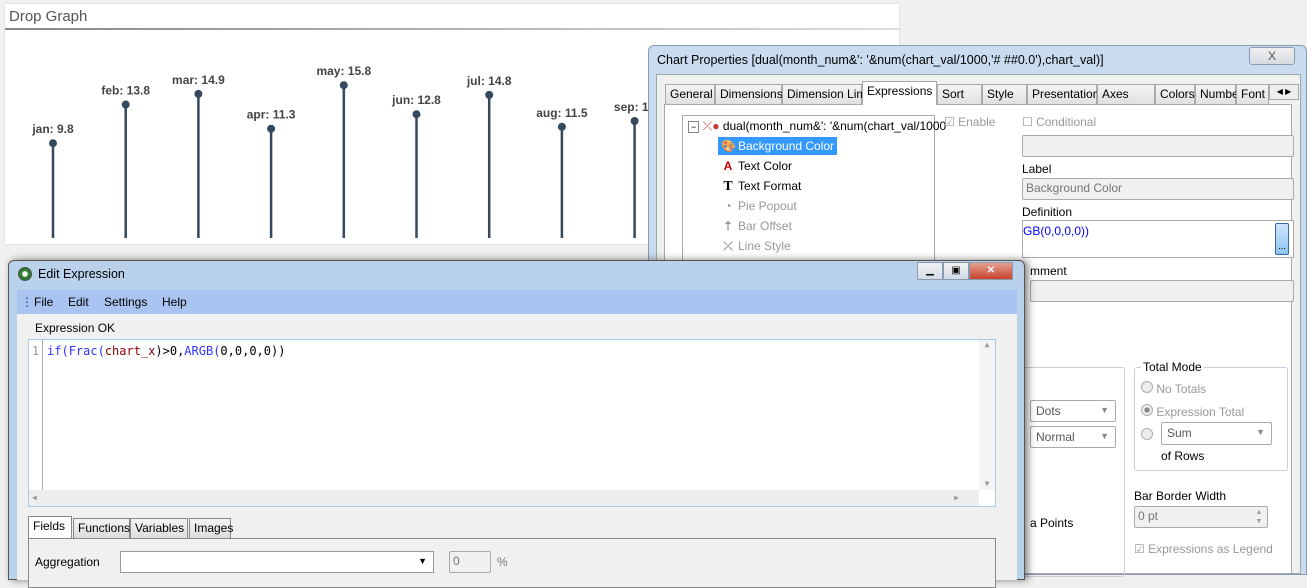 The width and height of the screenshot is (1307, 588). I want to click on line-number: 1, so click(36, 423).